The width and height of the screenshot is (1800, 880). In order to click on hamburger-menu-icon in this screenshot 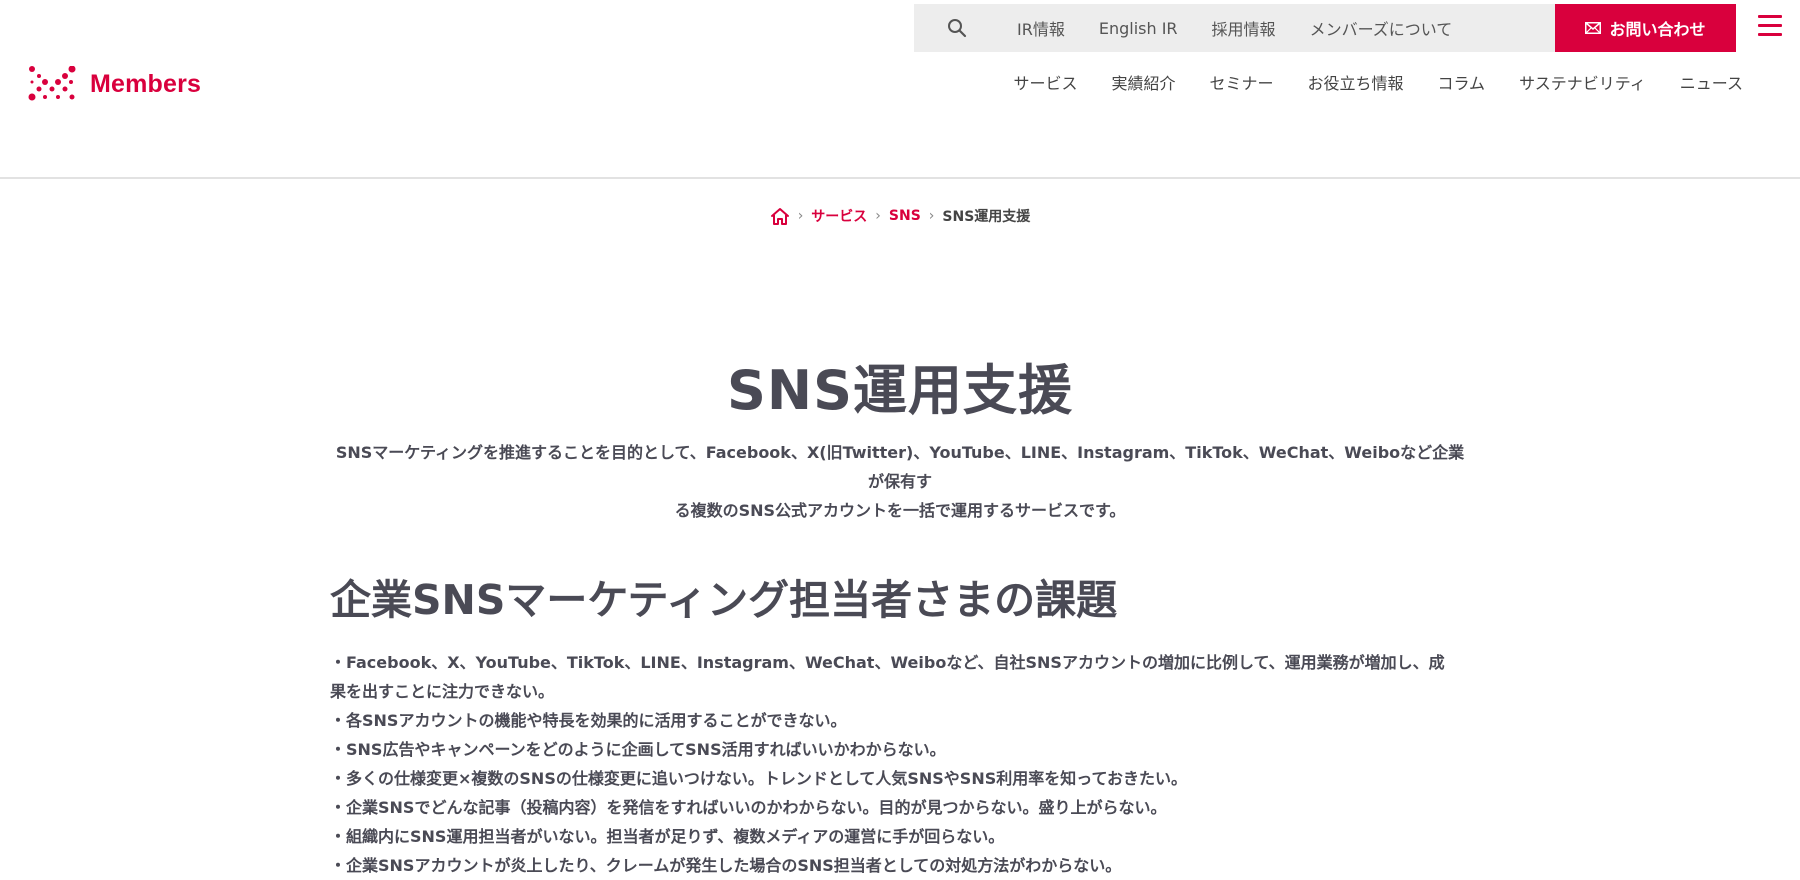, I will do `click(1770, 26)`.